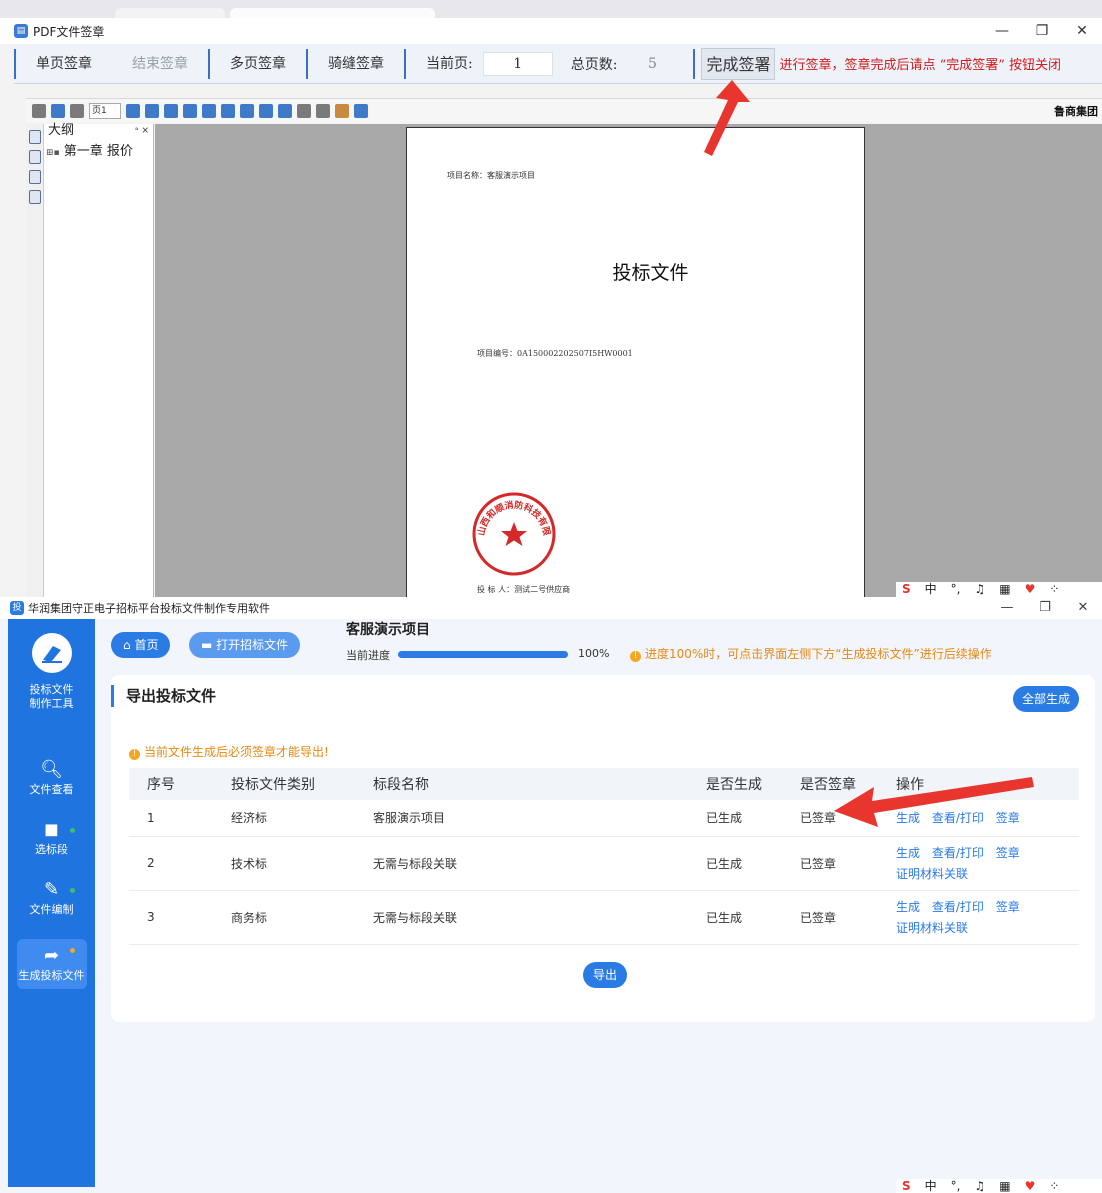 The width and height of the screenshot is (1102, 1193). I want to click on sidebar-item-generate-bid: ➦ 生成投标文件, so click(51, 964).